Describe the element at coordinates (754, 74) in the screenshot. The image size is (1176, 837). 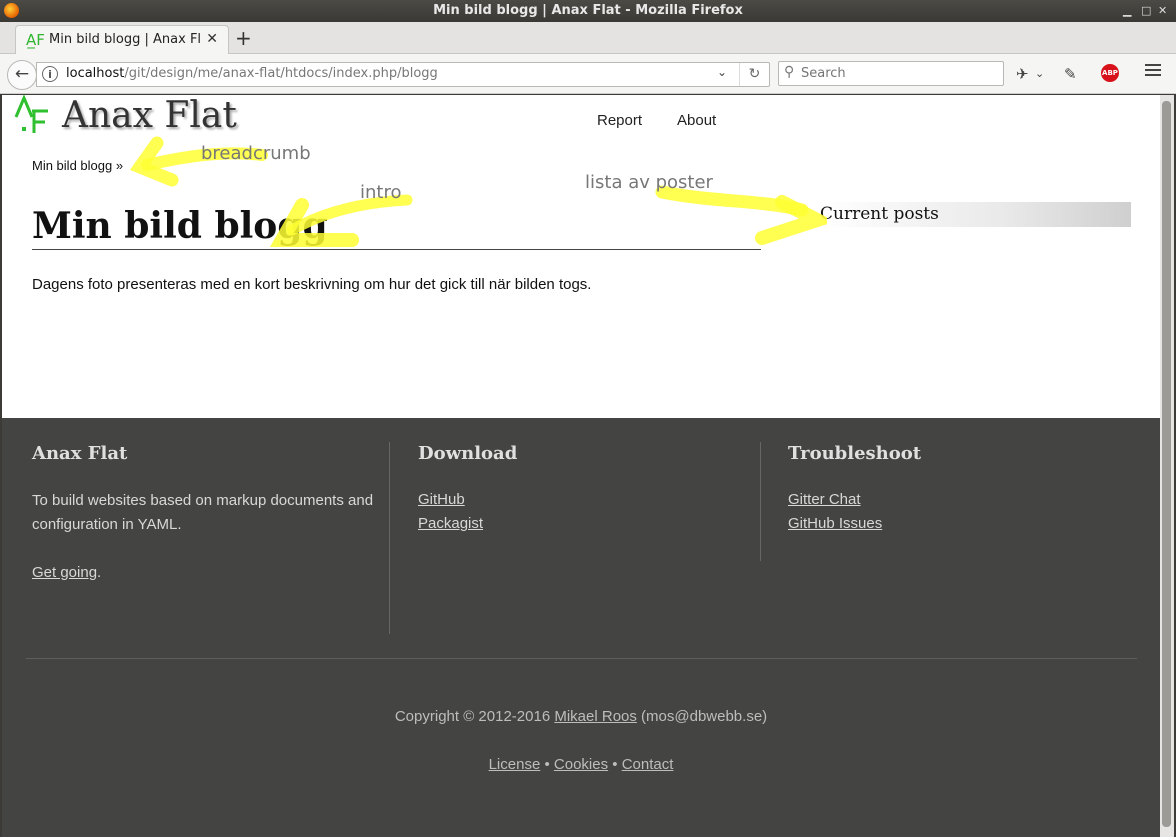
I see `reload-icon: ↻` at that location.